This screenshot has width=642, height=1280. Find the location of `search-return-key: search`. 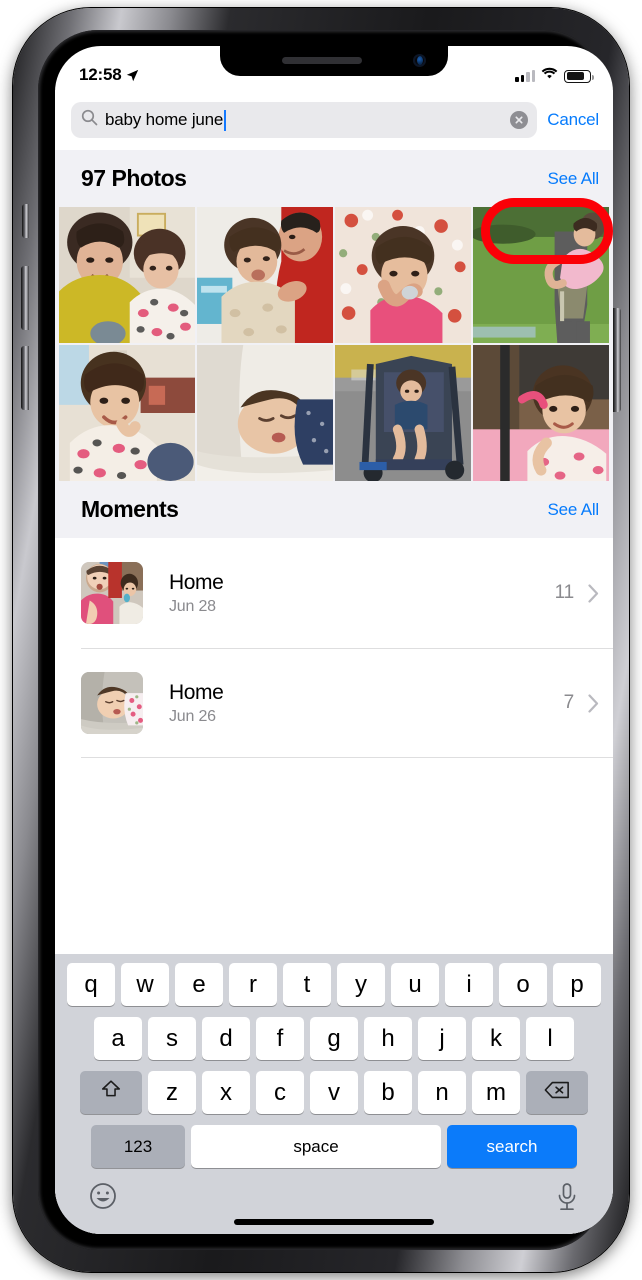

search-return-key: search is located at coordinates (512, 1146).